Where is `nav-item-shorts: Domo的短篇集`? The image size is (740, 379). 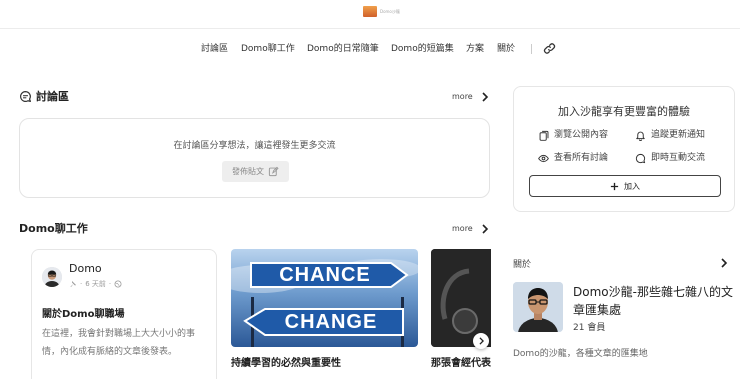 nav-item-shorts: Domo的短篇集 is located at coordinates (422, 49).